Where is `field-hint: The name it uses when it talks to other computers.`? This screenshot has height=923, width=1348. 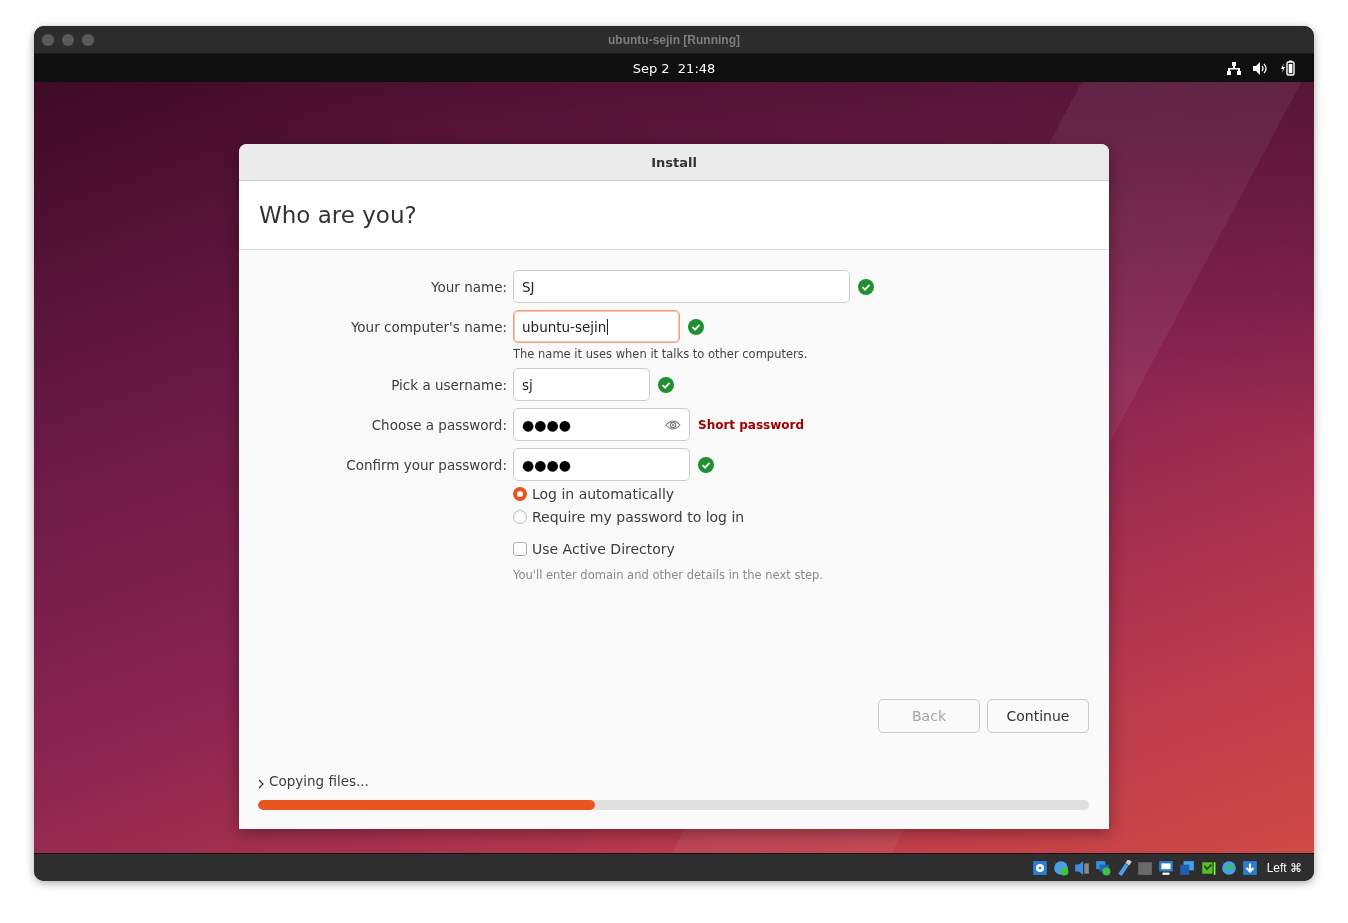 field-hint: The name it uses when it talks to other computers. is located at coordinates (661, 354).